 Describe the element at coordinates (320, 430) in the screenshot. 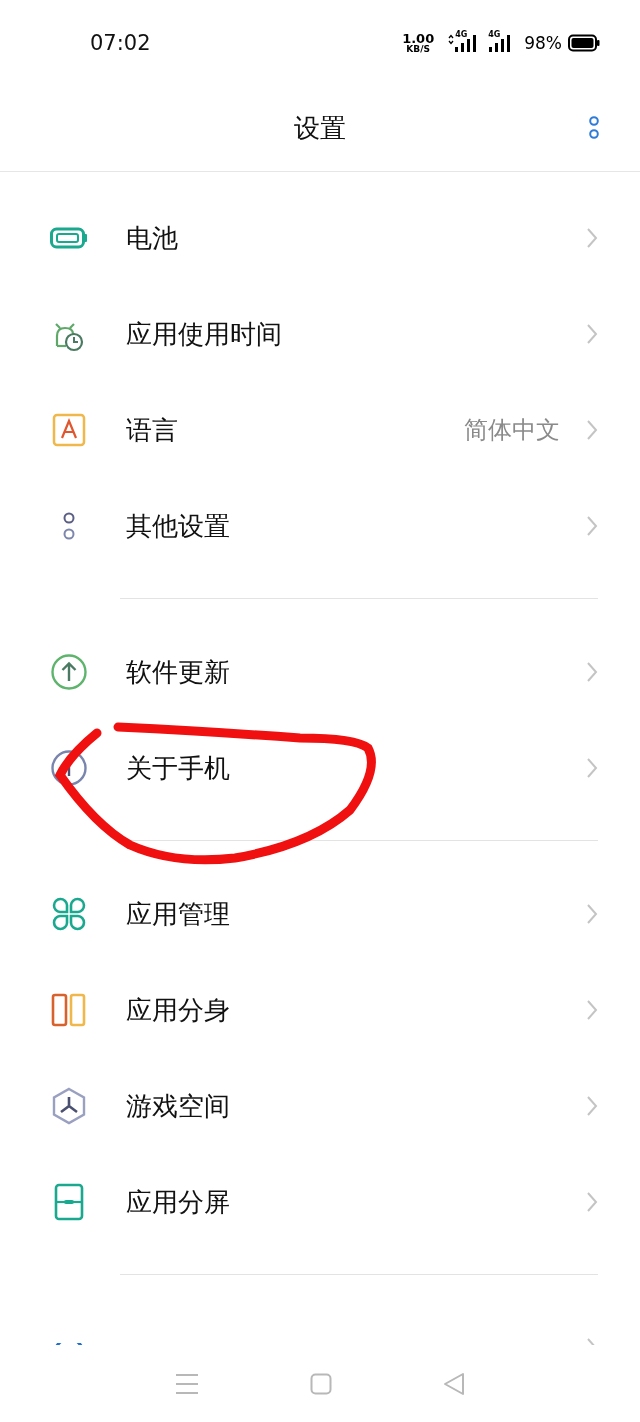

I see `settings-row: 语言 简体中文` at that location.